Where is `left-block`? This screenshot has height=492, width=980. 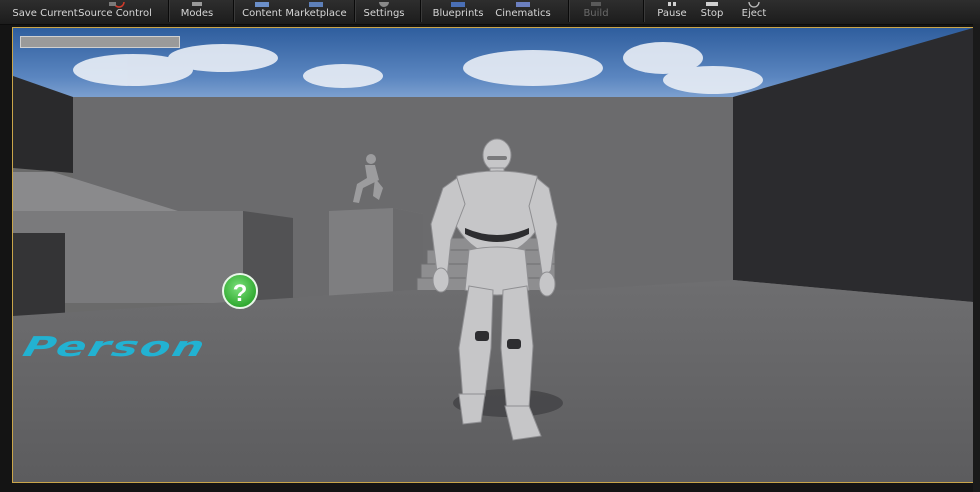 left-block is located at coordinates (39, 276).